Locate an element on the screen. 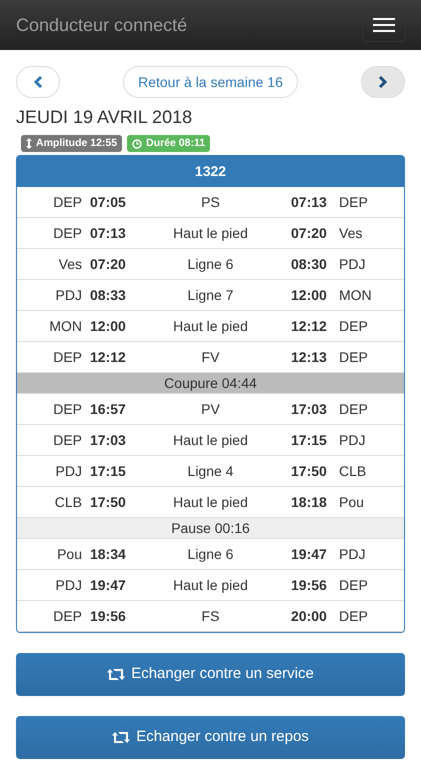 This screenshot has height=763, width=421. arrival-time: 12:13 is located at coordinates (309, 357).